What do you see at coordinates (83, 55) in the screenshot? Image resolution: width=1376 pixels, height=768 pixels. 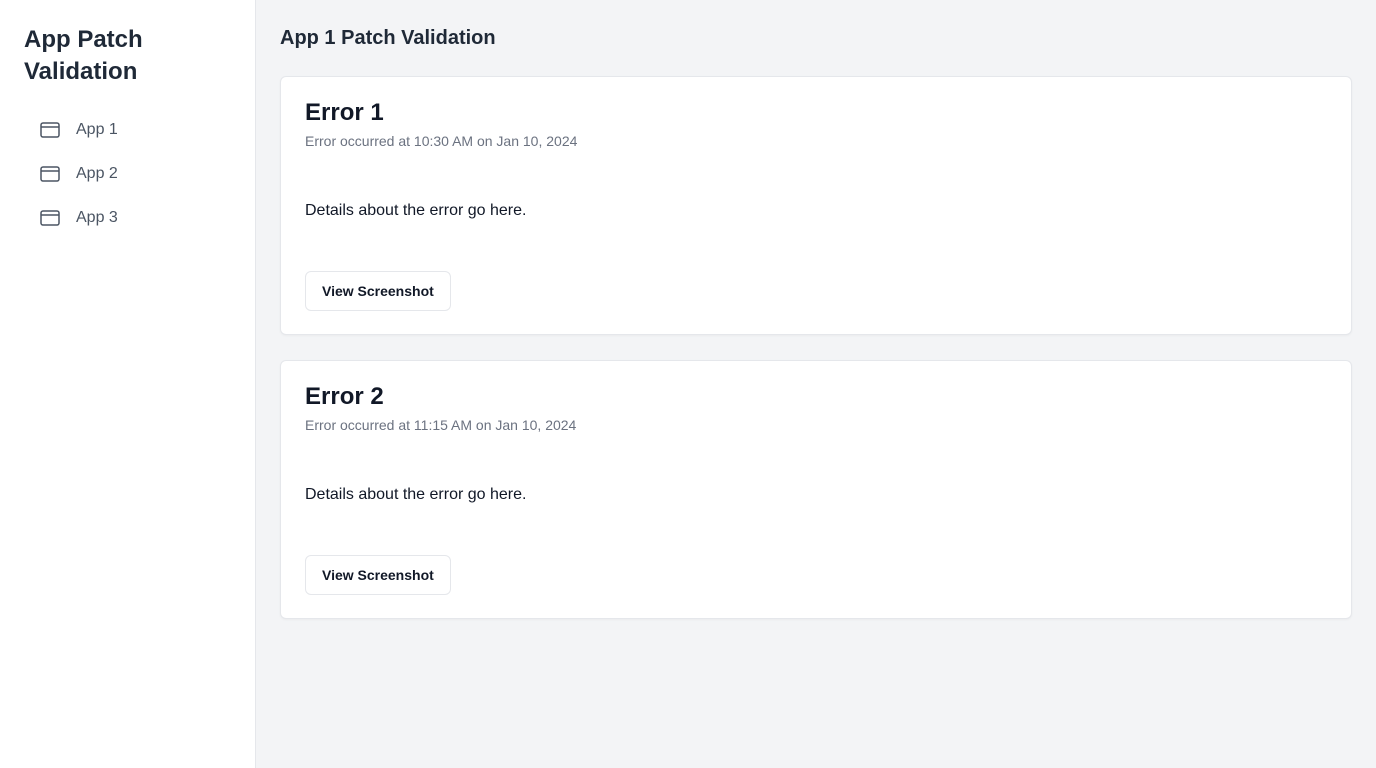 I see `sidebar-title: App Patch Validation` at bounding box center [83, 55].